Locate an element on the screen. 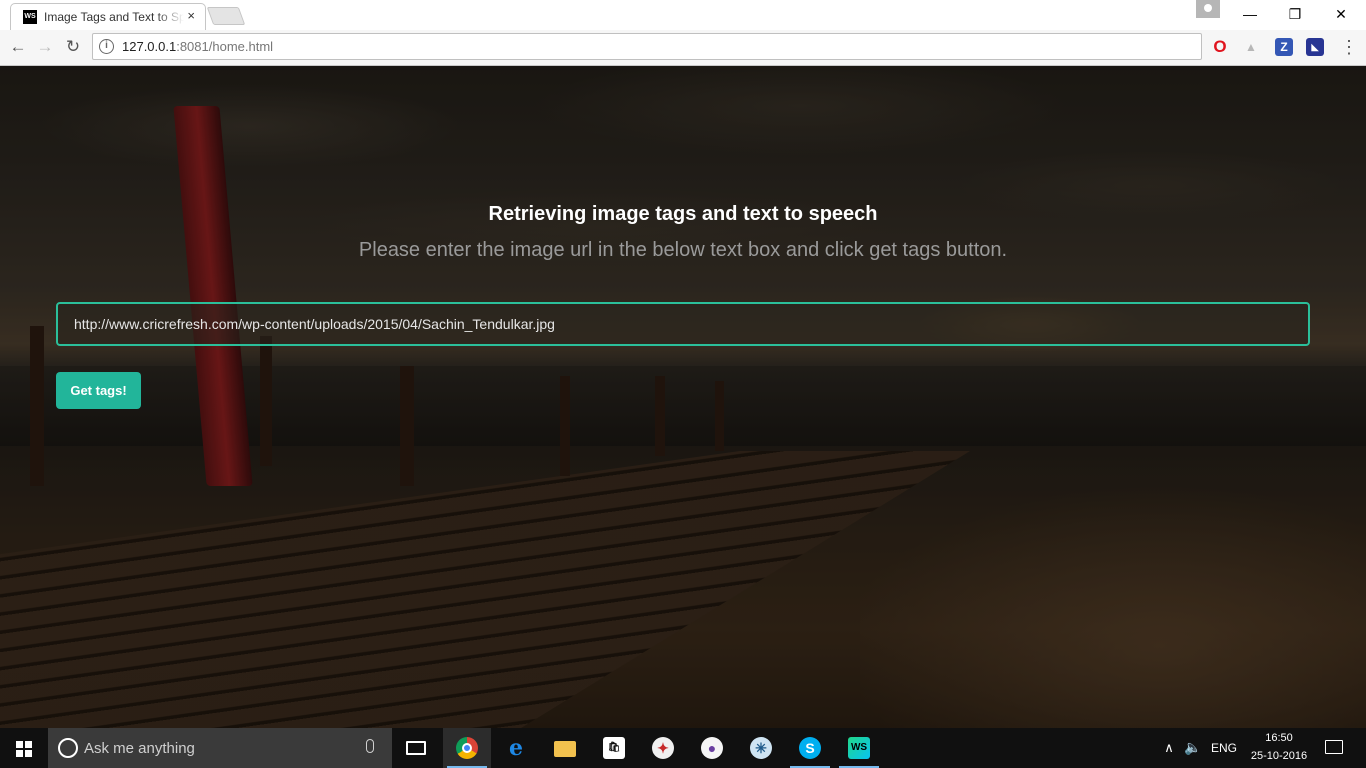 Image resolution: width=1366 pixels, height=768 pixels. close-window-button: ✕ is located at coordinates (1341, 14).